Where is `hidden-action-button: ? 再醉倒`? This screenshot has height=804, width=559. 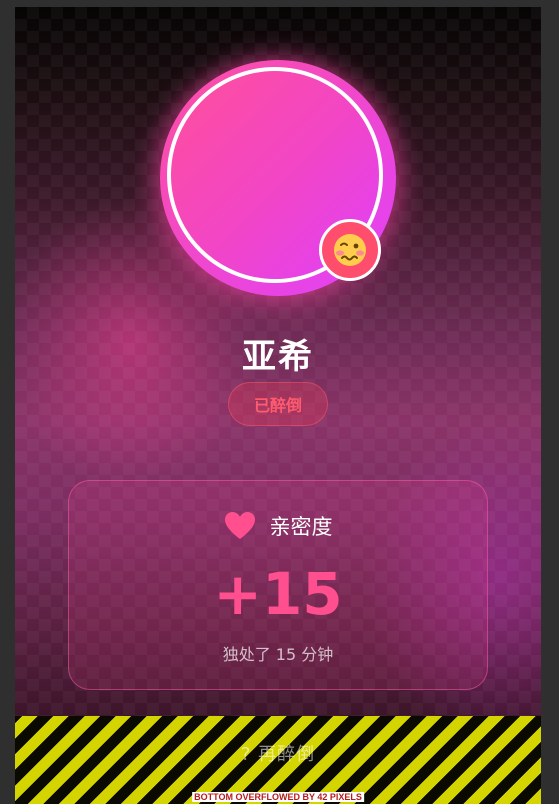 hidden-action-button: ? 再醉倒 is located at coordinates (278, 753).